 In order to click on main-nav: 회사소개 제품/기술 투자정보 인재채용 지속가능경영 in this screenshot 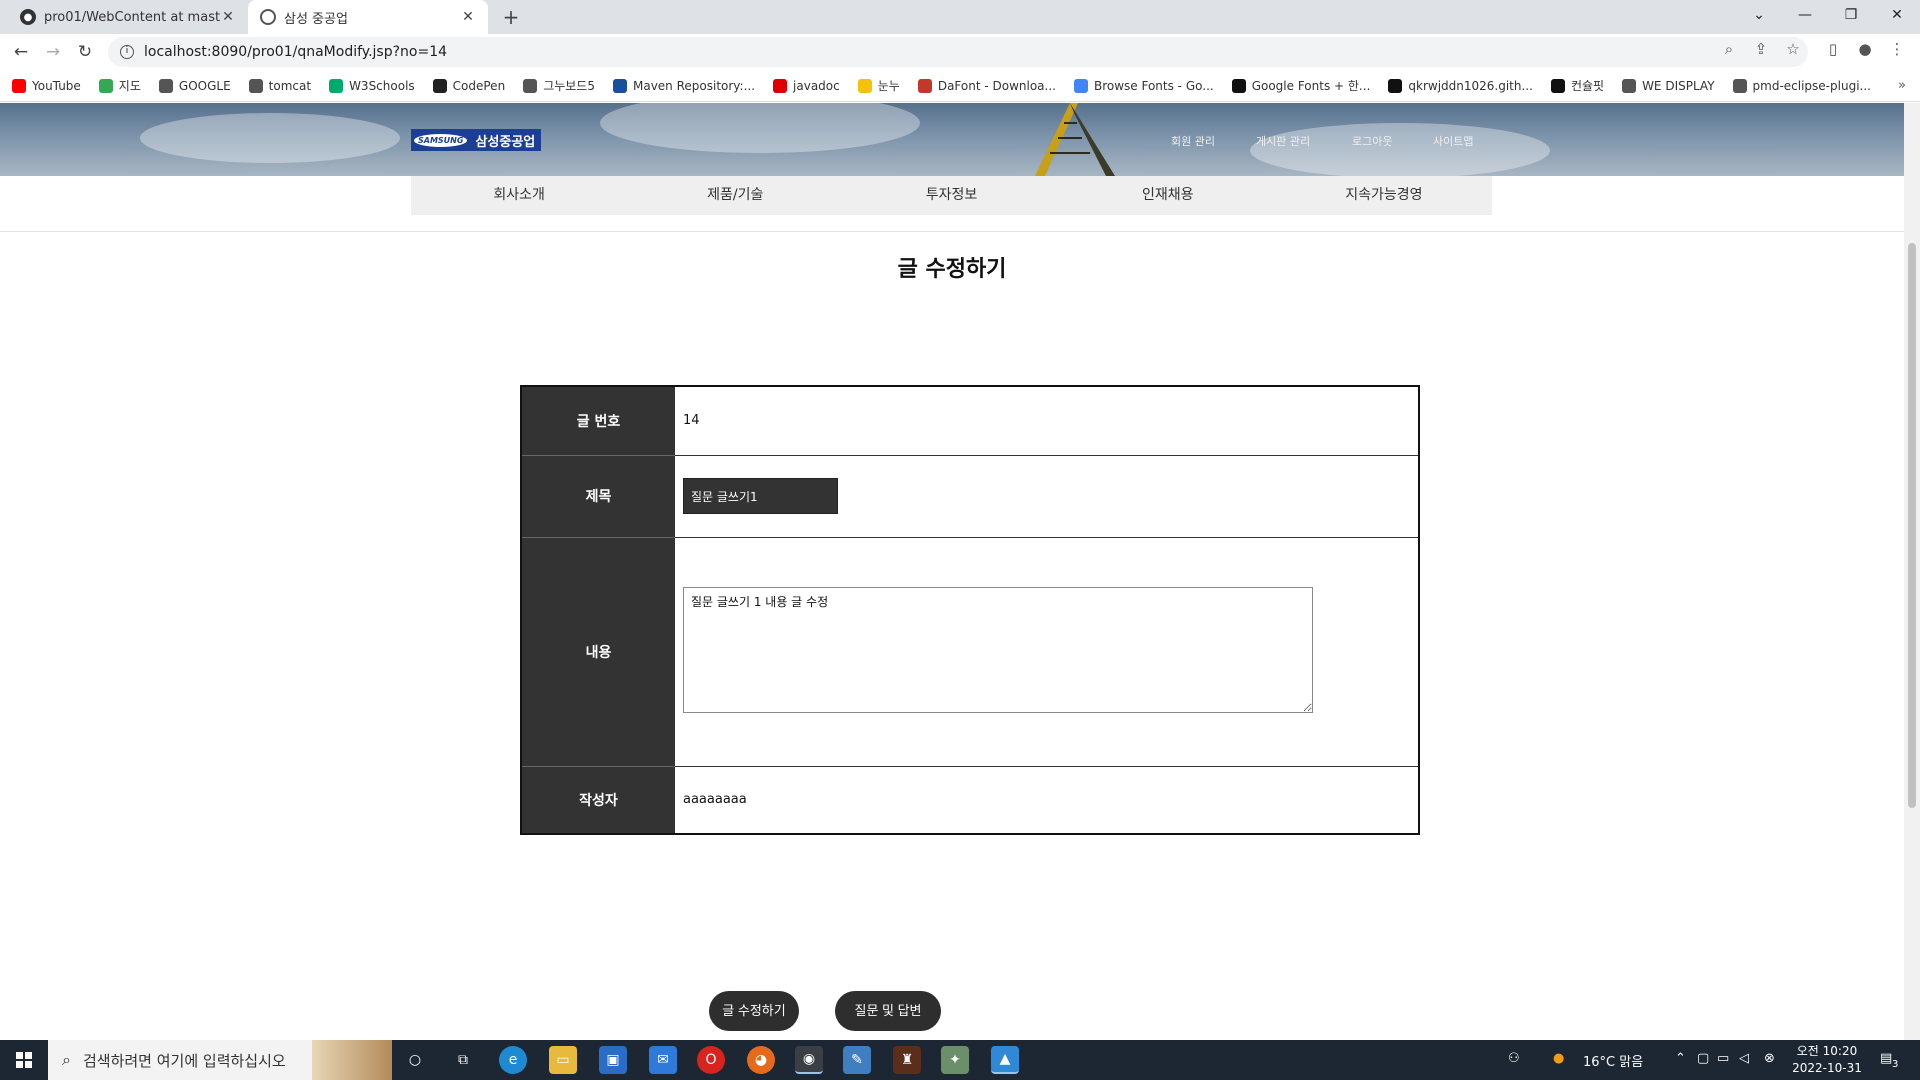, I will do `click(951, 195)`.